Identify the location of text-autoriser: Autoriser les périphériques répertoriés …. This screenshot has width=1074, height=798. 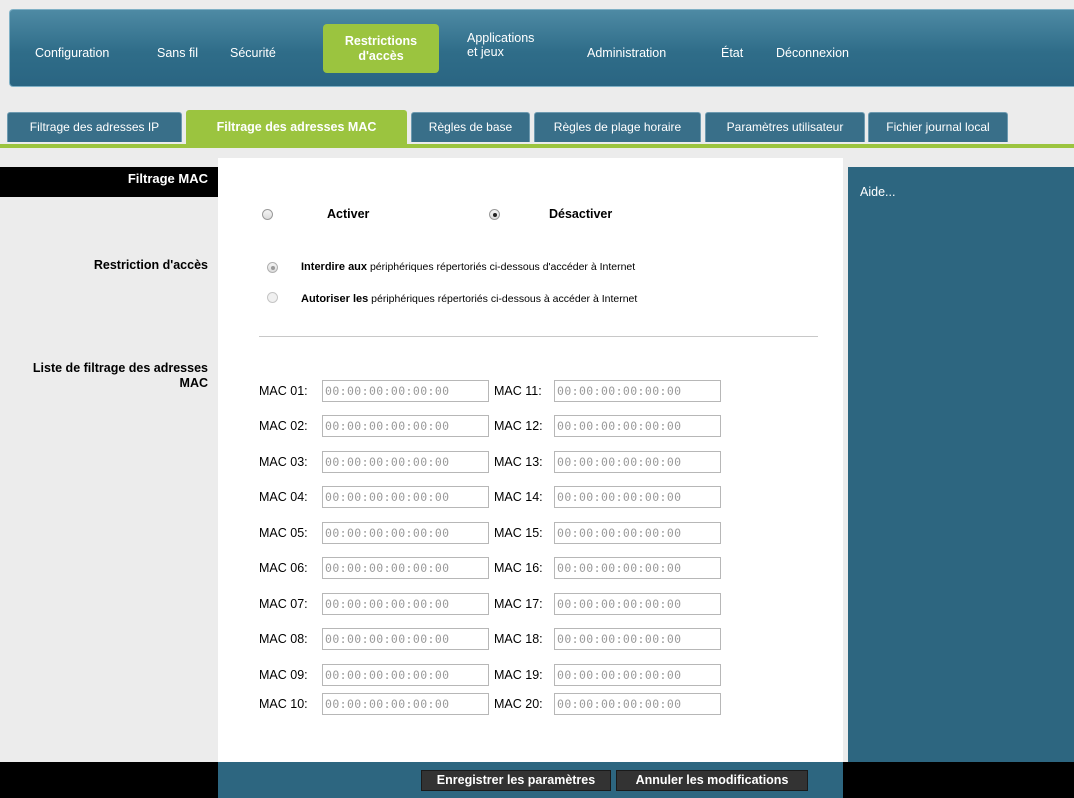
(469, 299).